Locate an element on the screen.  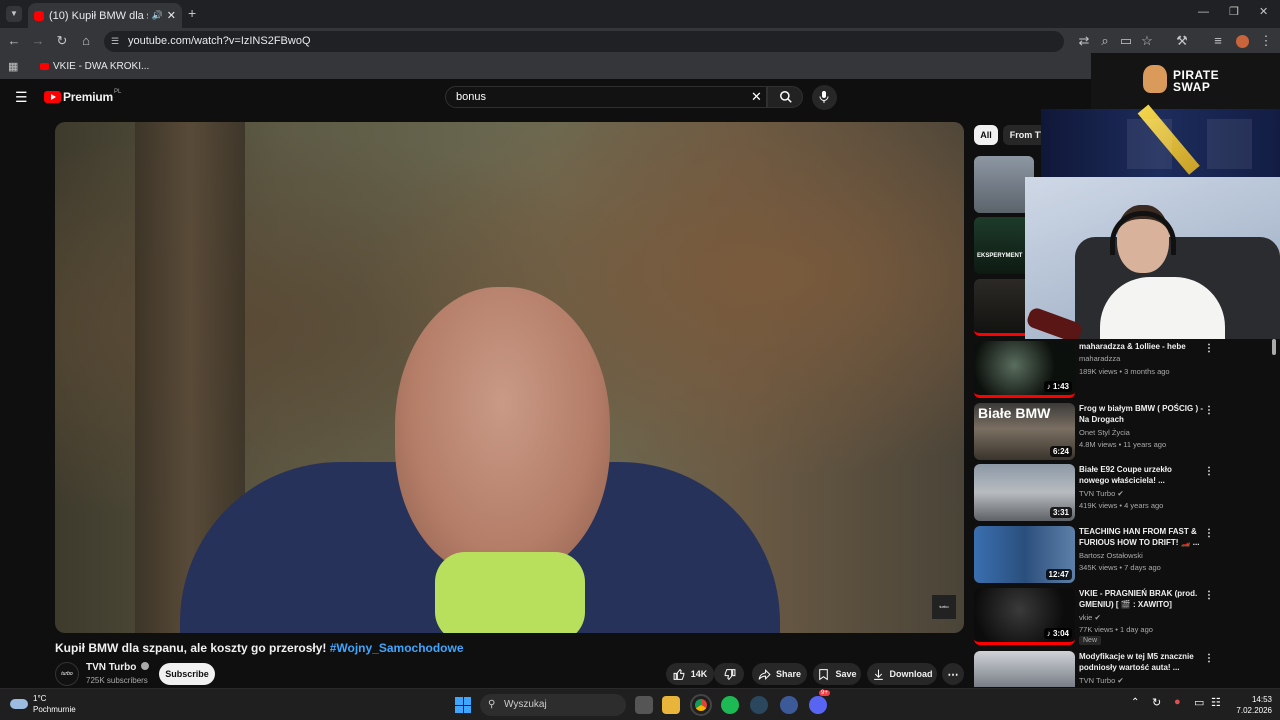
display-tray-icon: ▭ is located at coordinates (1199, 702).